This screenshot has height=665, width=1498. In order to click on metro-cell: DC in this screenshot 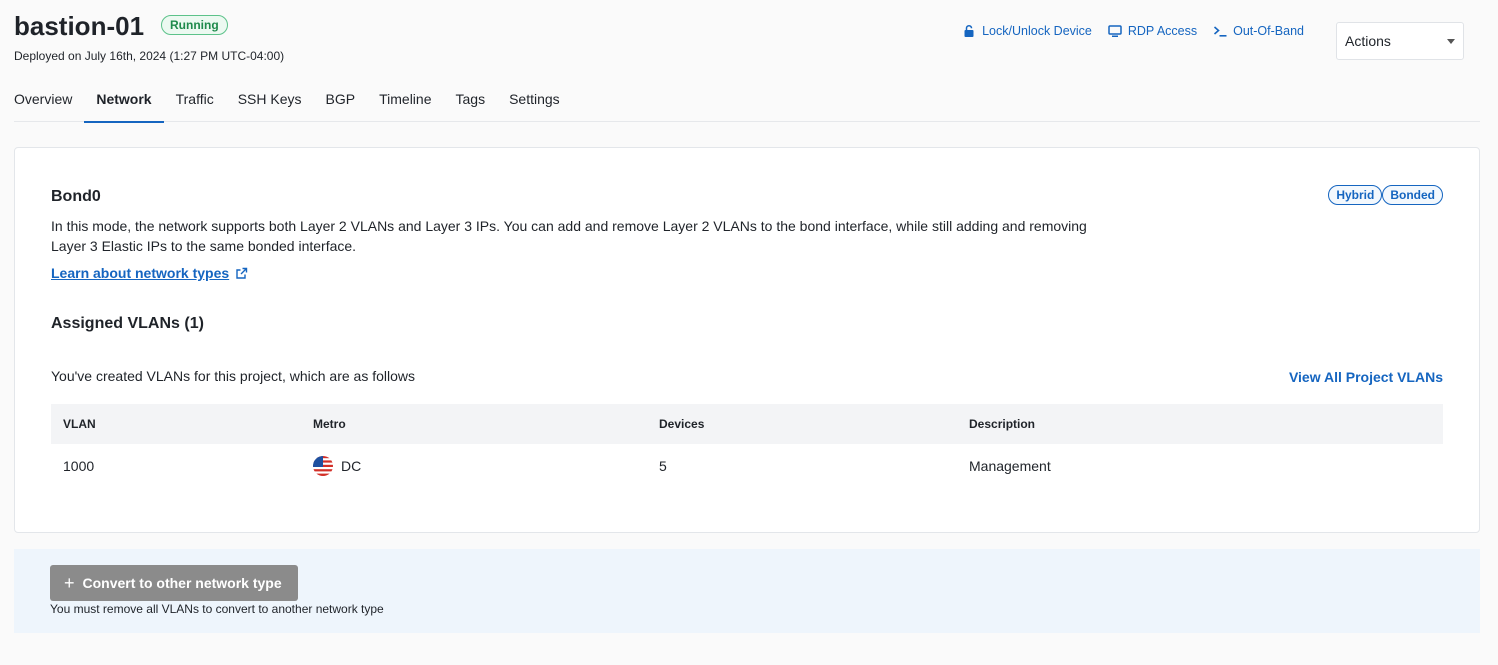, I will do `click(474, 466)`.